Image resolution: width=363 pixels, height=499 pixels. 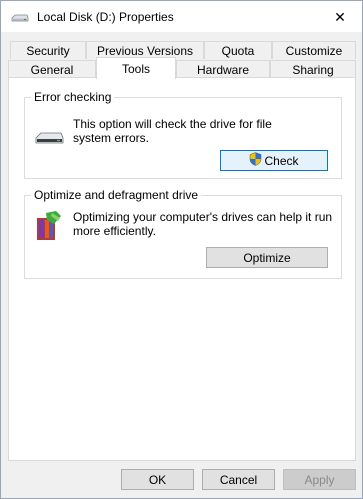 I want to click on drive-icon, so click(x=49, y=138).